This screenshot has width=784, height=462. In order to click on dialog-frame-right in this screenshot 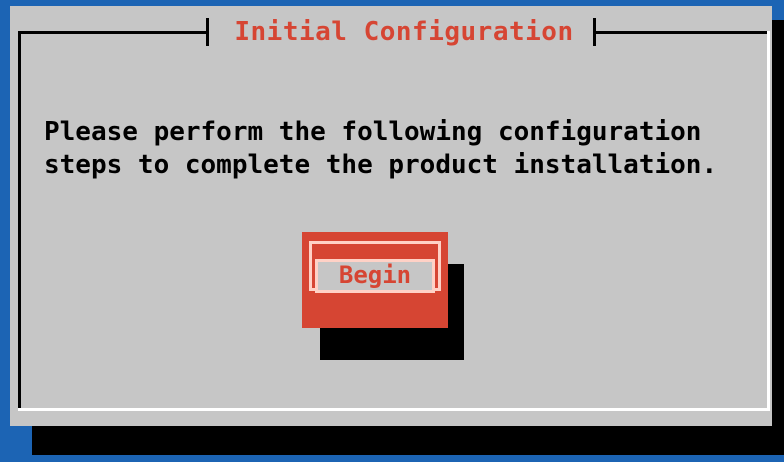, I will do `click(768, 221)`.